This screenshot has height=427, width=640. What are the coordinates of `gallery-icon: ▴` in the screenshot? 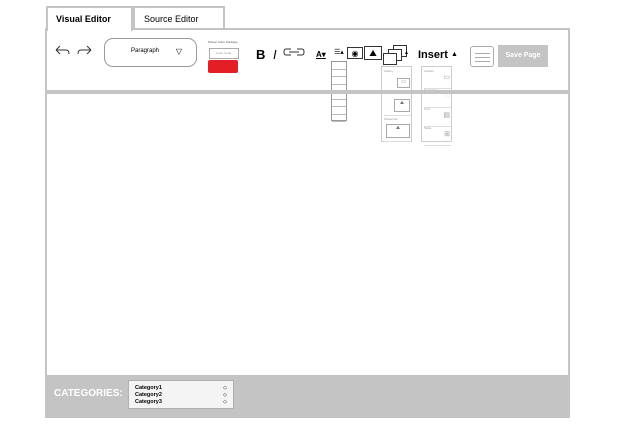 It's located at (395, 55).